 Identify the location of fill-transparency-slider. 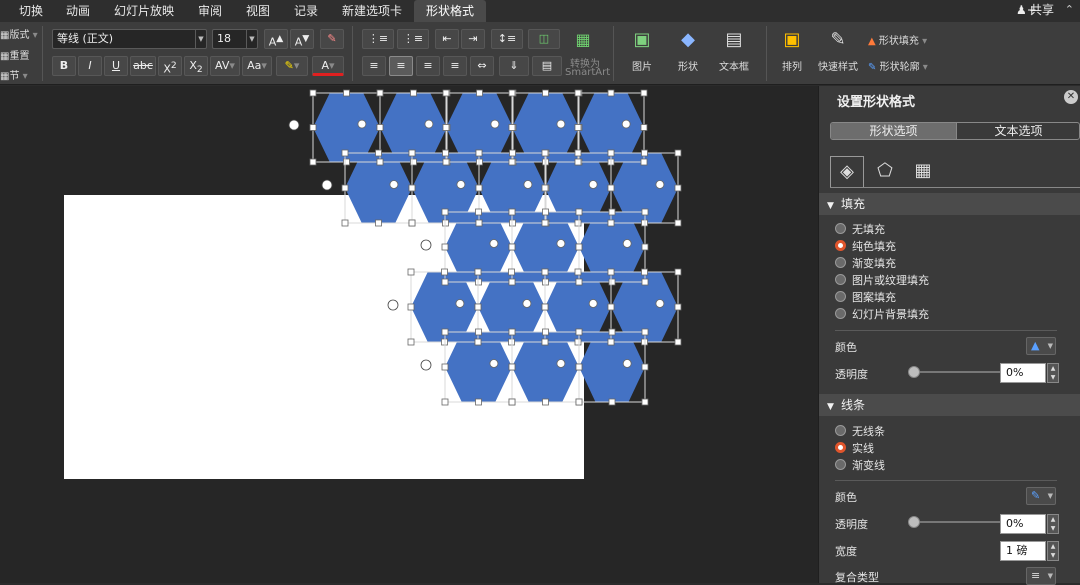
(954, 372).